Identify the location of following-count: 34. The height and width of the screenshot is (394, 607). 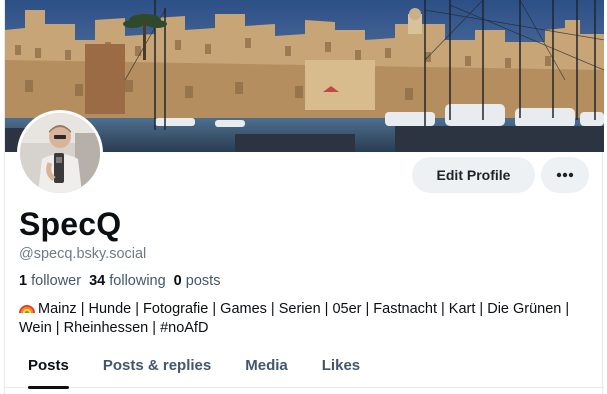
(97, 281).